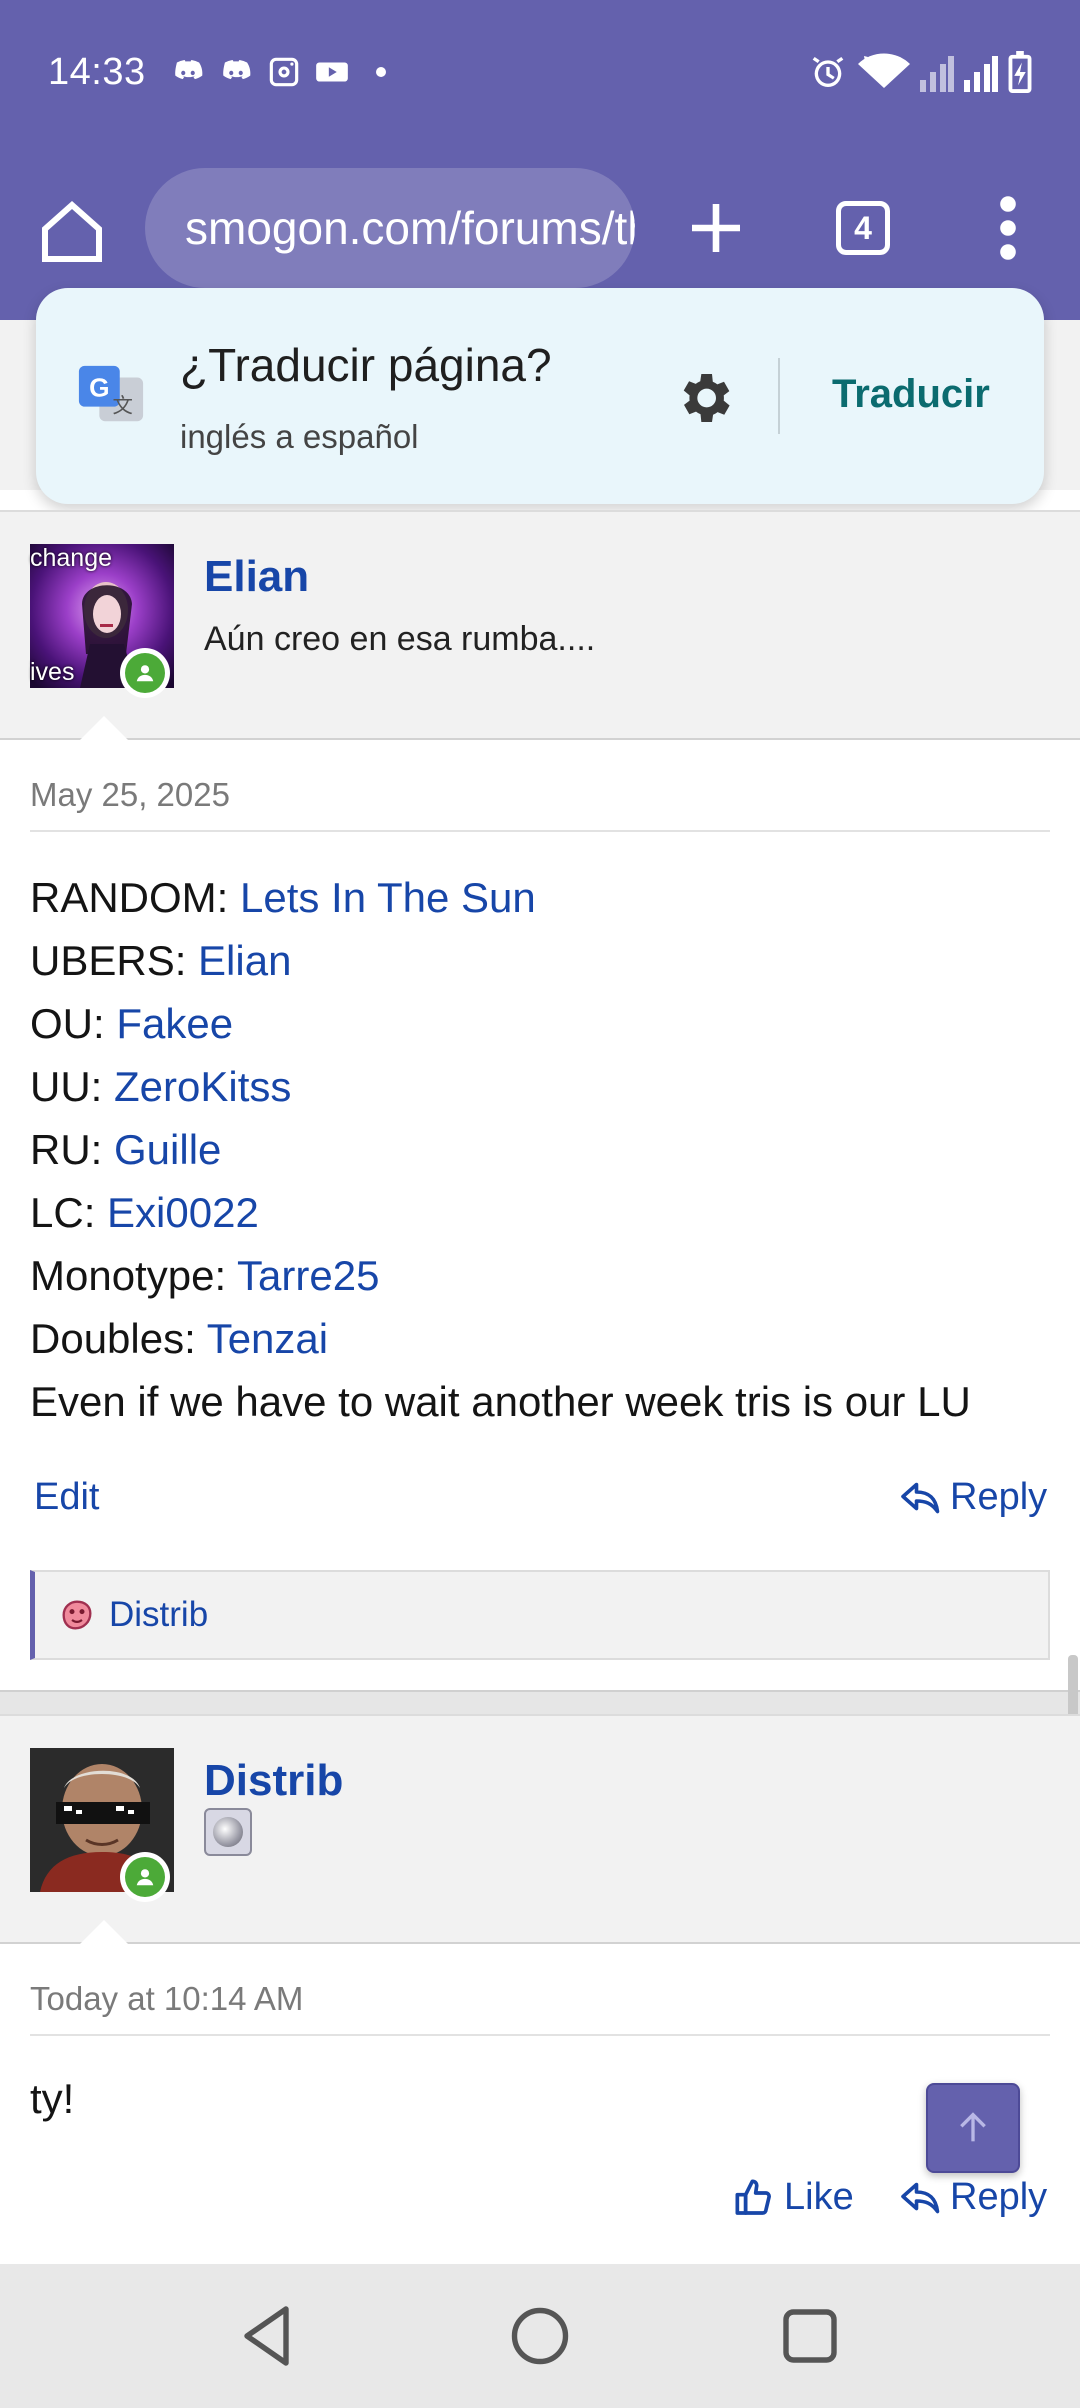  I want to click on line-label: RU:, so click(72, 1149).